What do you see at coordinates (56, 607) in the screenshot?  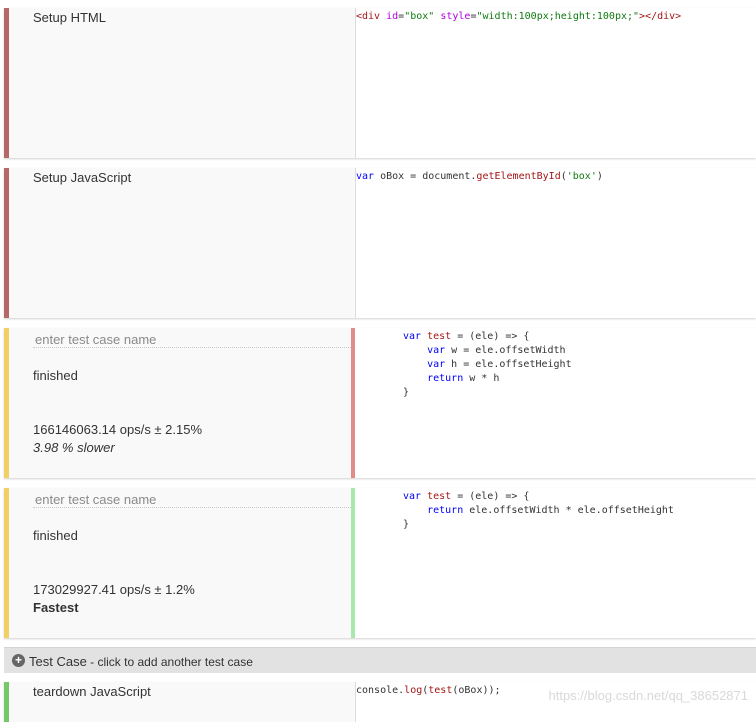 I see `test-case-relative: Fastest` at bounding box center [56, 607].